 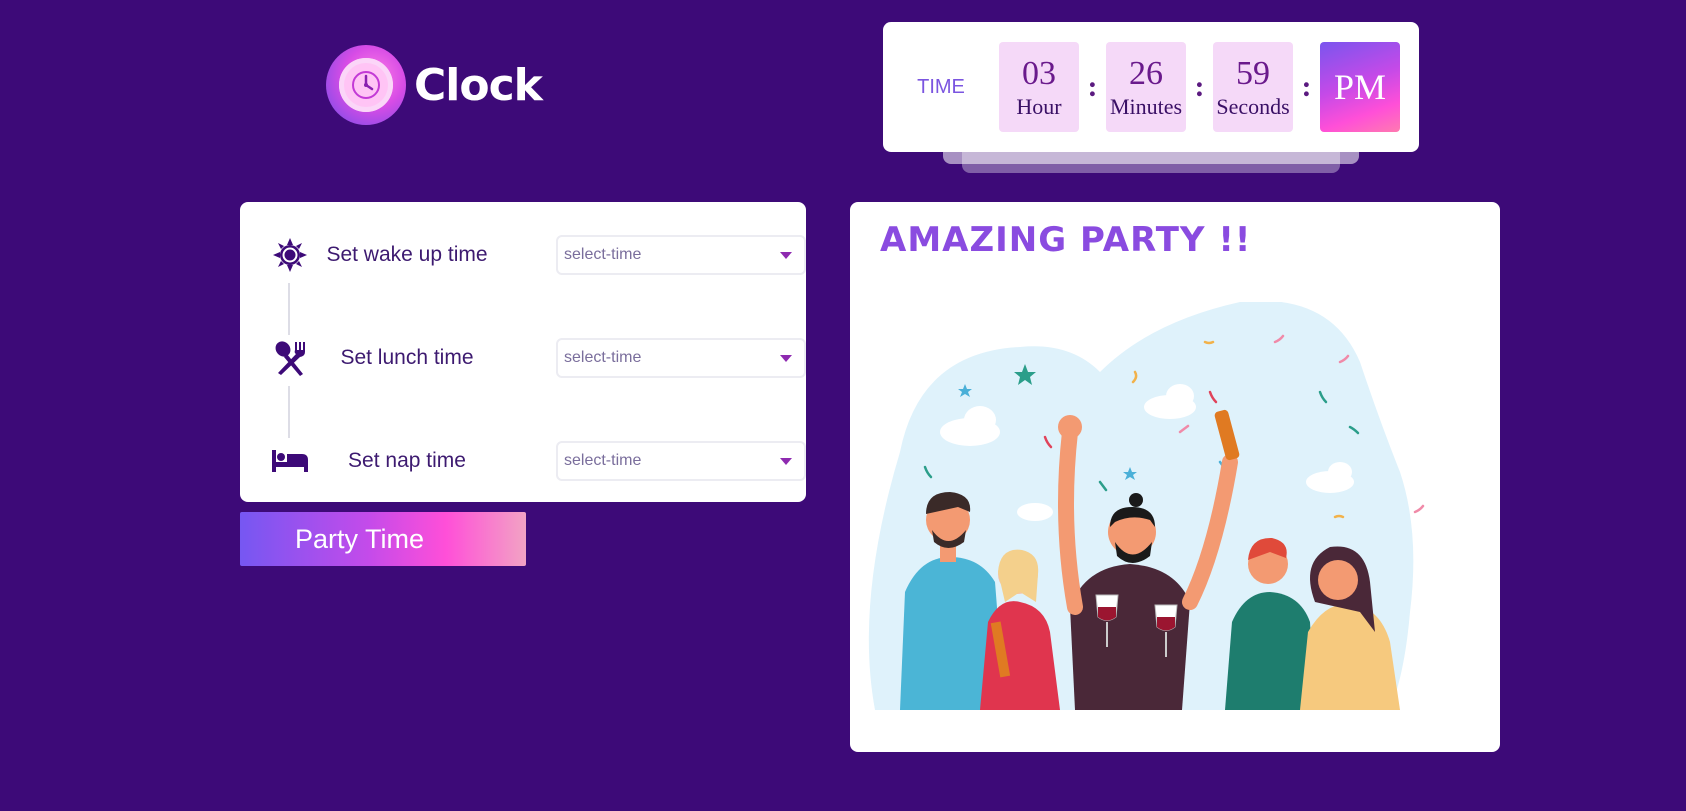 What do you see at coordinates (539, 358) in the screenshot?
I see `schedule-row-lunch: Set lunch time select-time` at bounding box center [539, 358].